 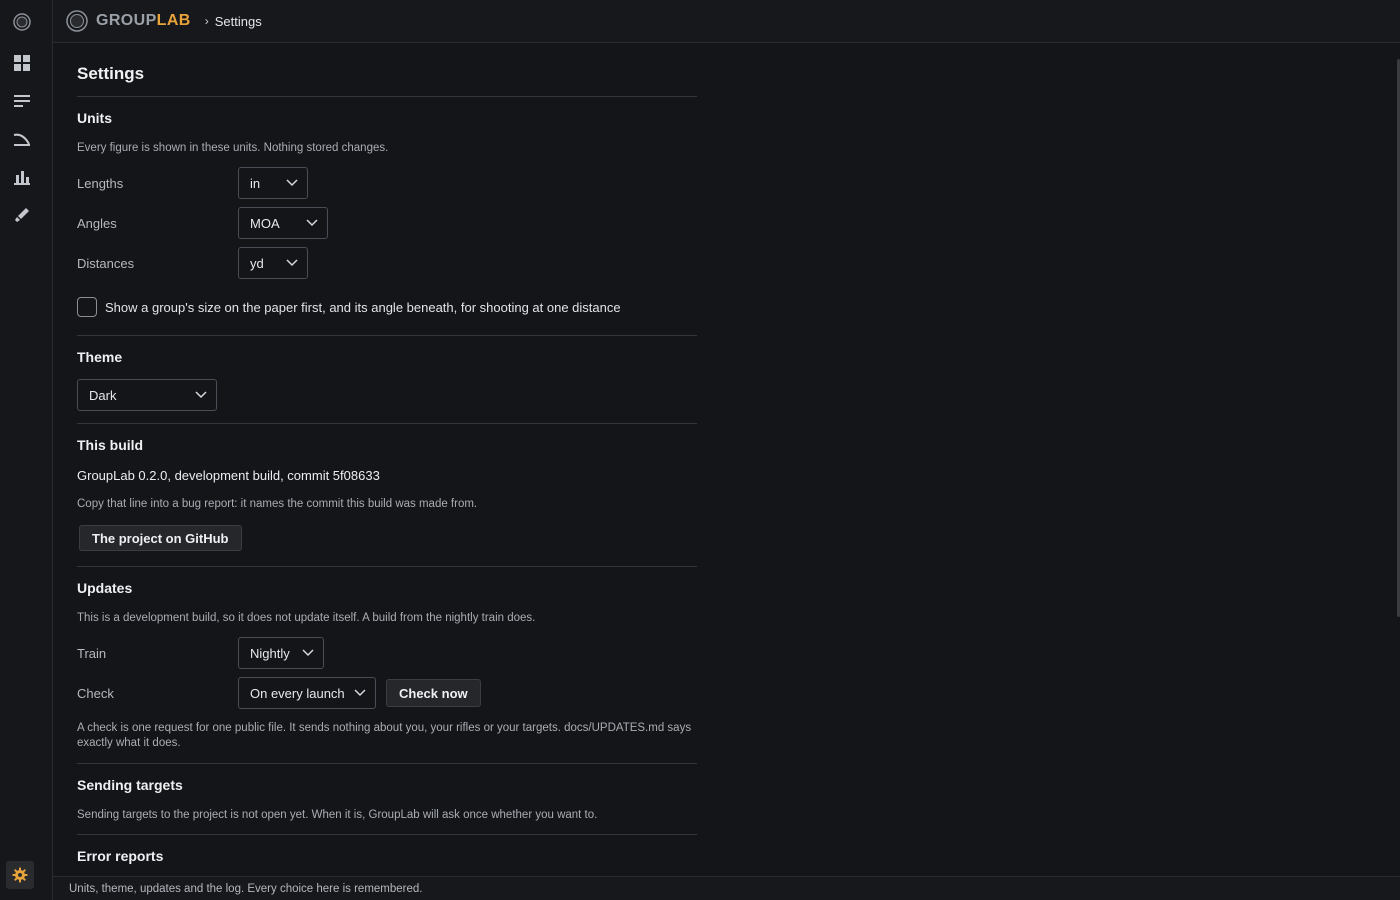 What do you see at coordinates (433, 693) in the screenshot?
I see `check-now-button: Check now` at bounding box center [433, 693].